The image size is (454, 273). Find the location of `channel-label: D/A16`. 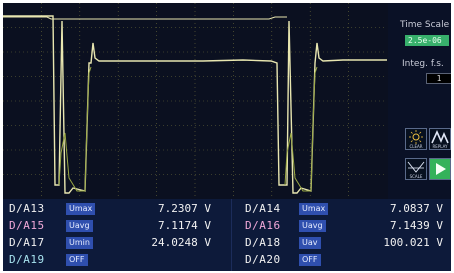

channel-label: D/A16 is located at coordinates (263, 225).